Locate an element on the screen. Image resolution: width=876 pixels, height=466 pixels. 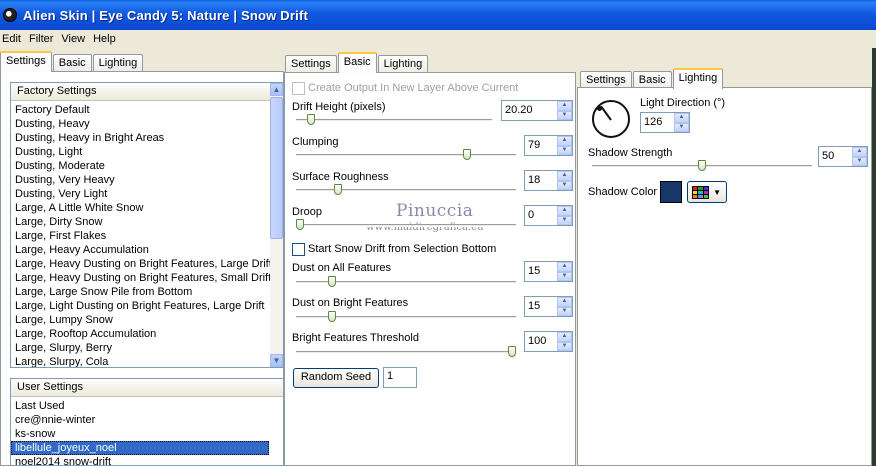
list-item: Dusting, Light is located at coordinates (147, 152).